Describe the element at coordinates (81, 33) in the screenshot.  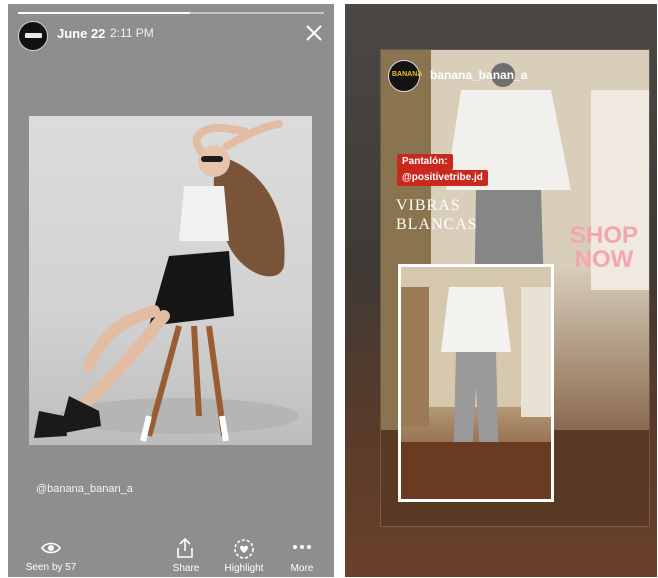
I see `story-date: June 22` at that location.